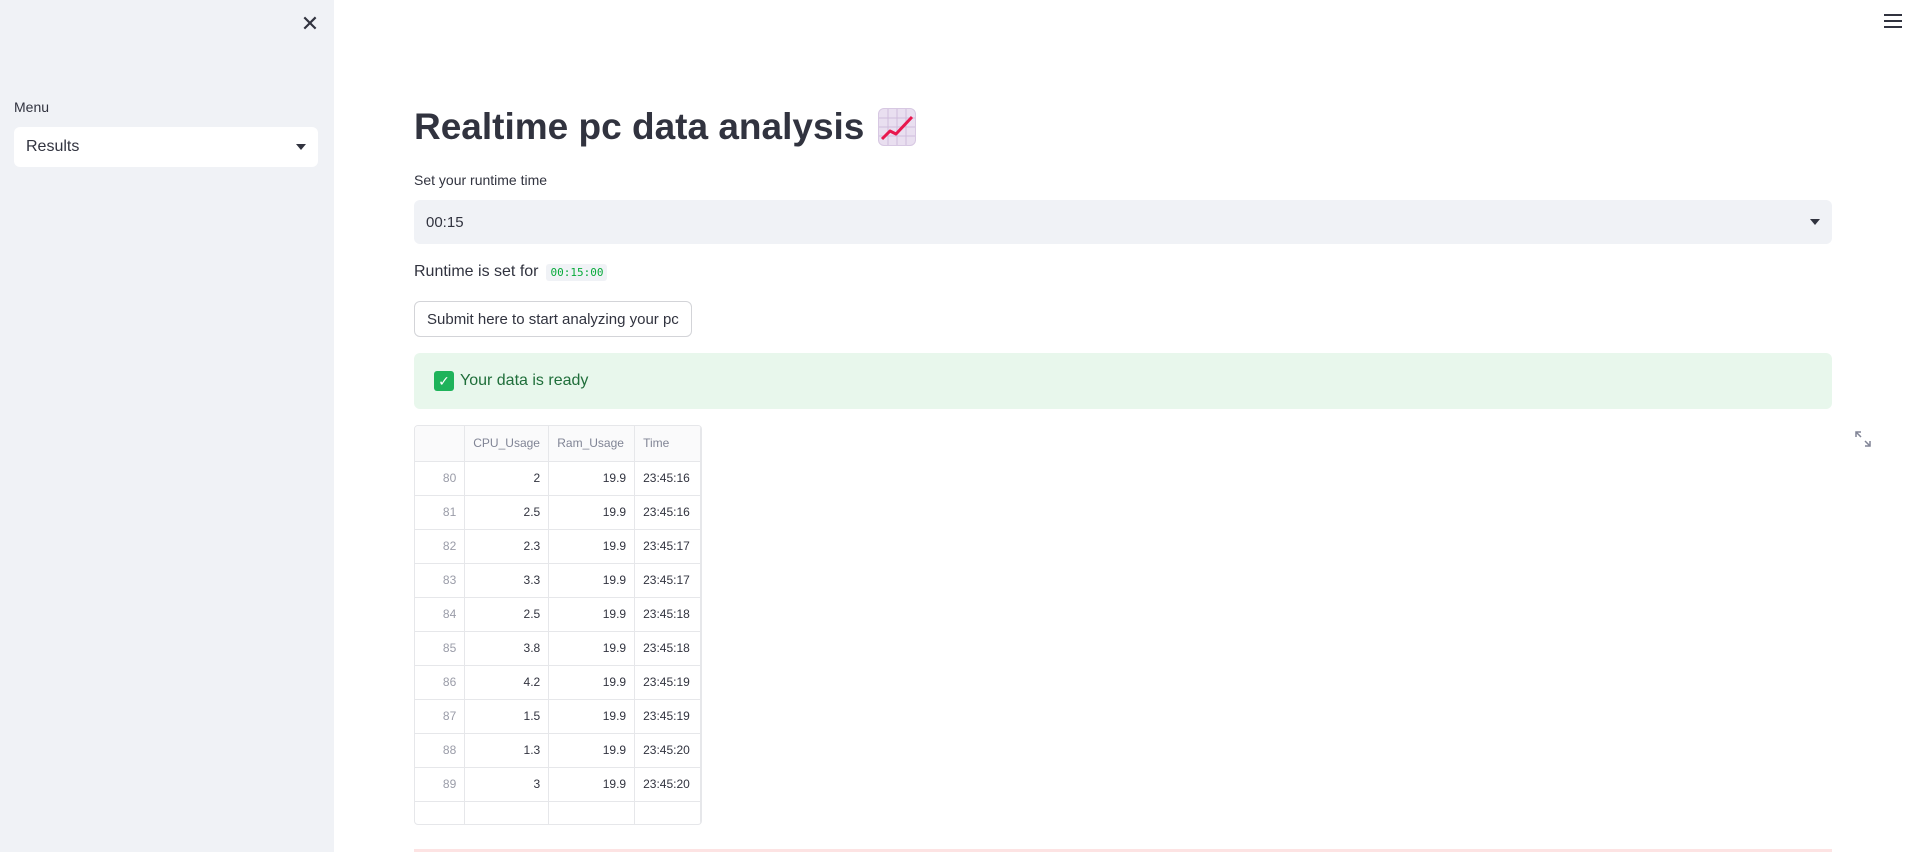 The width and height of the screenshot is (1913, 852). I want to click on table-row: 84 2.5 19.9 23:45:18, so click(558, 614).